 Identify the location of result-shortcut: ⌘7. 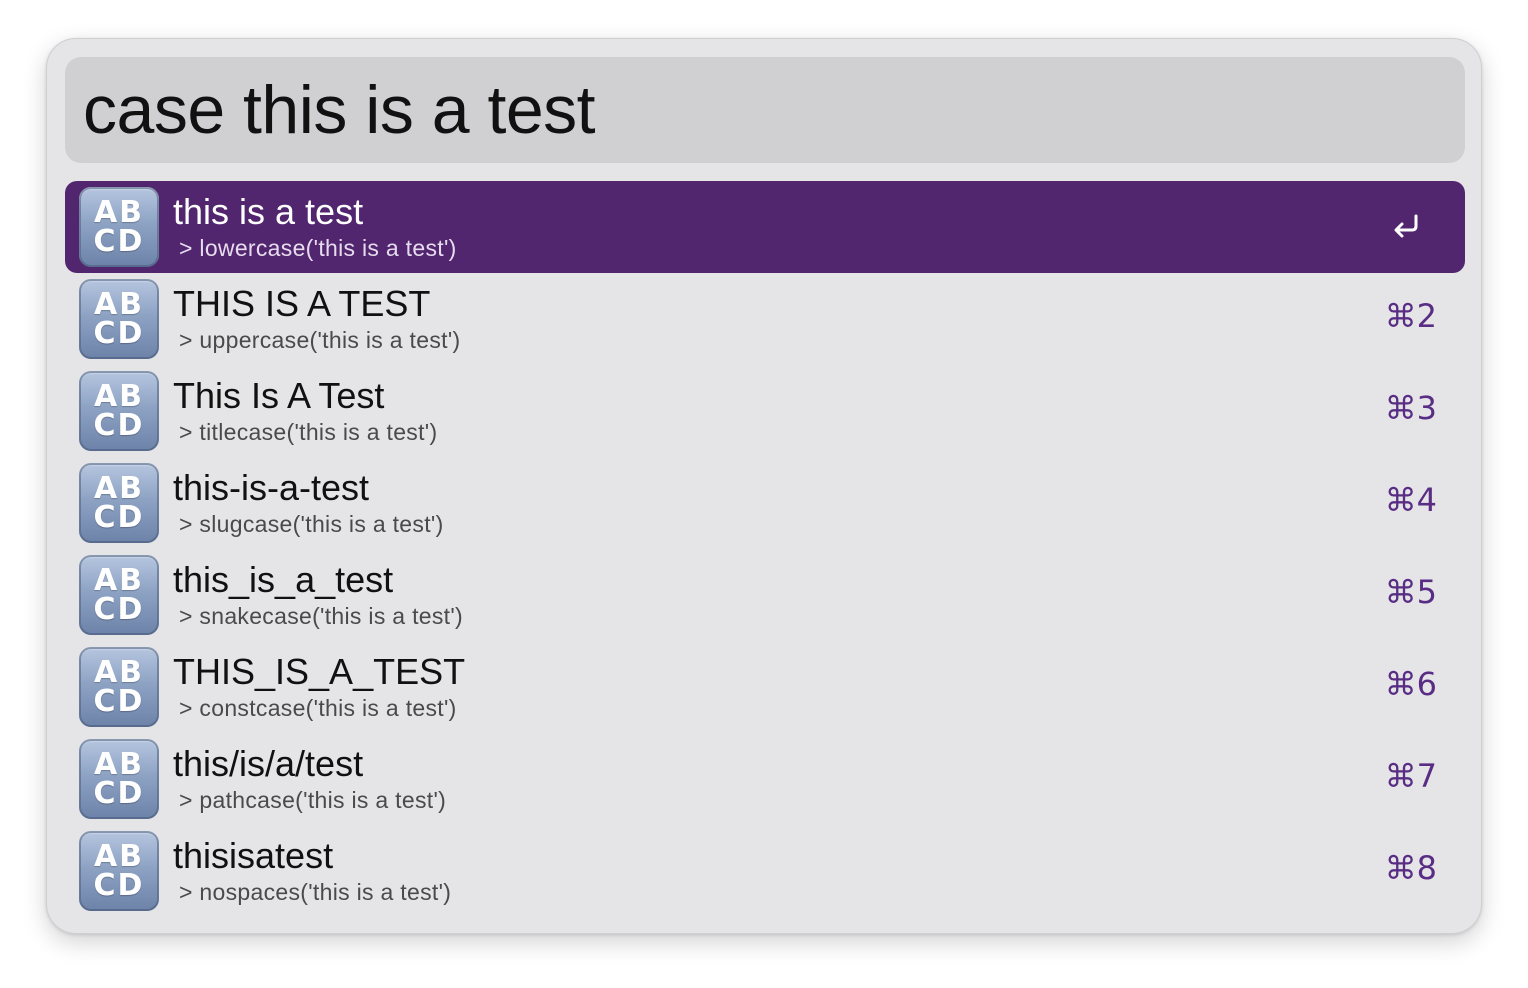
(1410, 776).